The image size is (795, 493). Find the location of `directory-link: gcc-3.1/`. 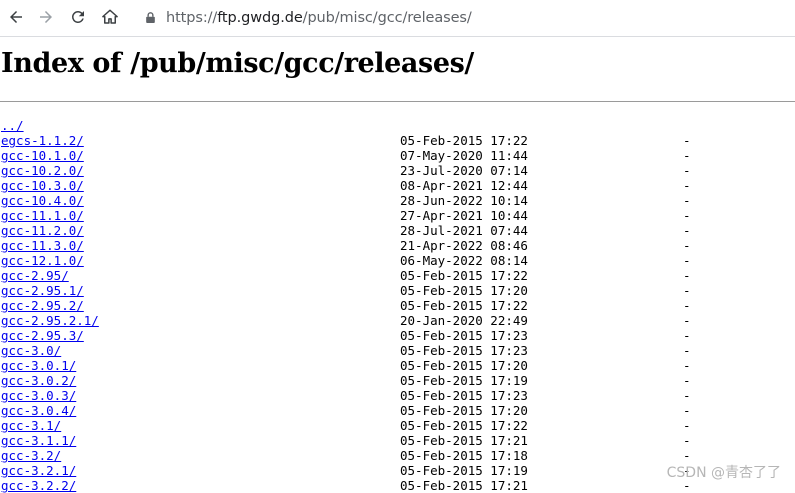

directory-link: gcc-3.1/ is located at coordinates (31, 425).